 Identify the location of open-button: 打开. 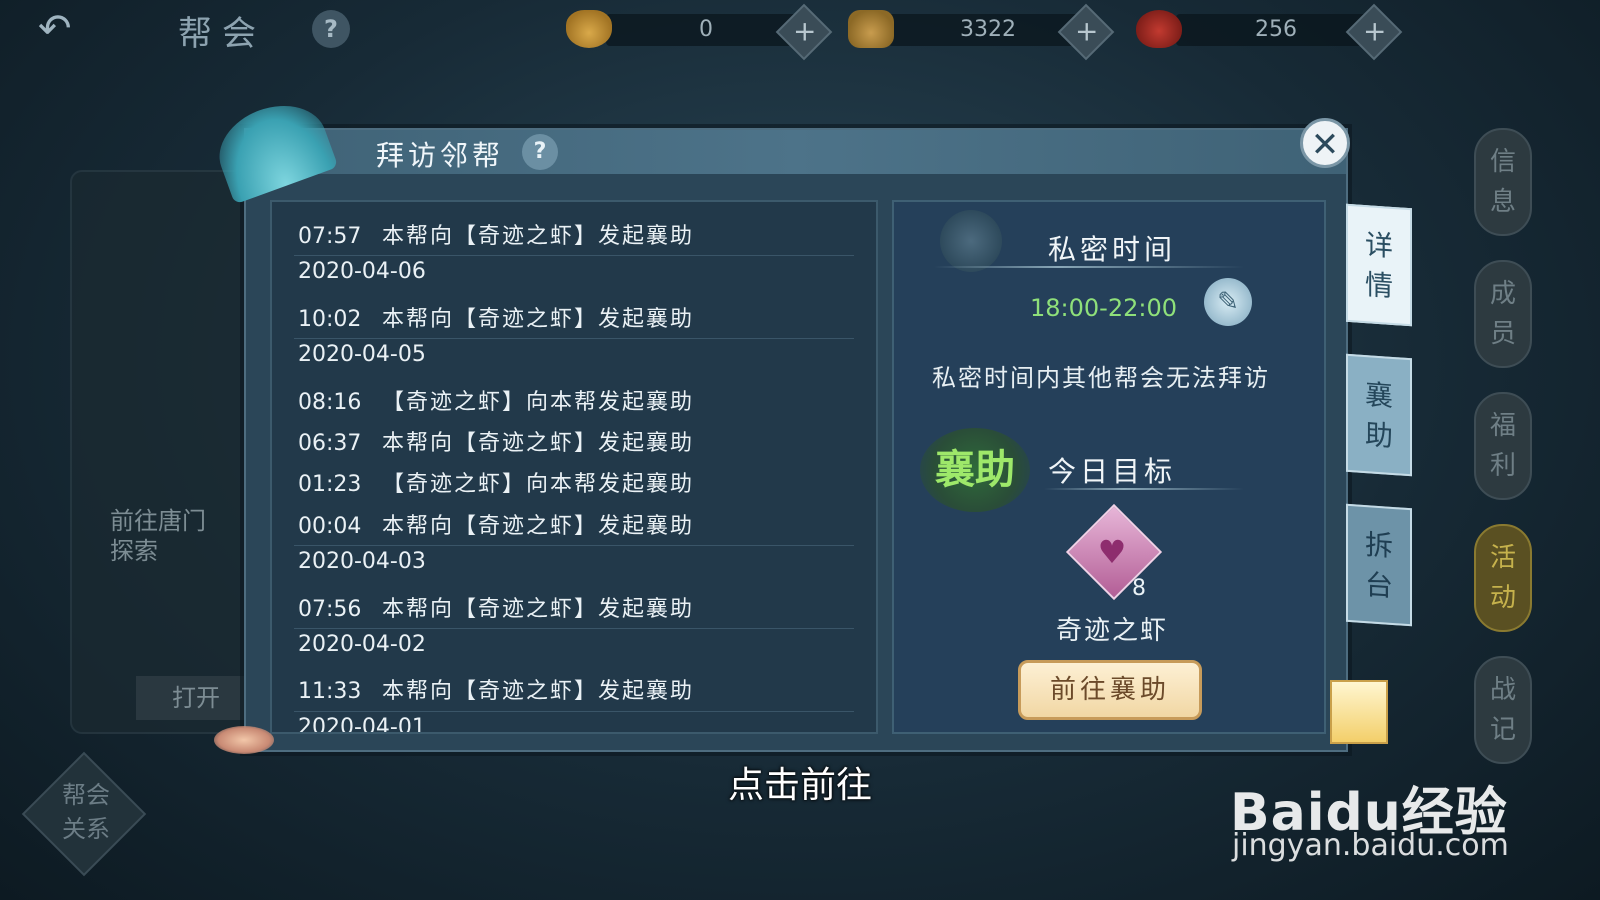
(196, 698).